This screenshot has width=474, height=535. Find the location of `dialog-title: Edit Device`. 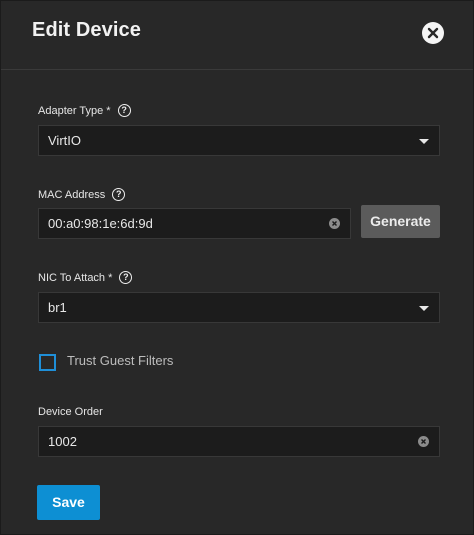

dialog-title: Edit Device is located at coordinates (86, 30).